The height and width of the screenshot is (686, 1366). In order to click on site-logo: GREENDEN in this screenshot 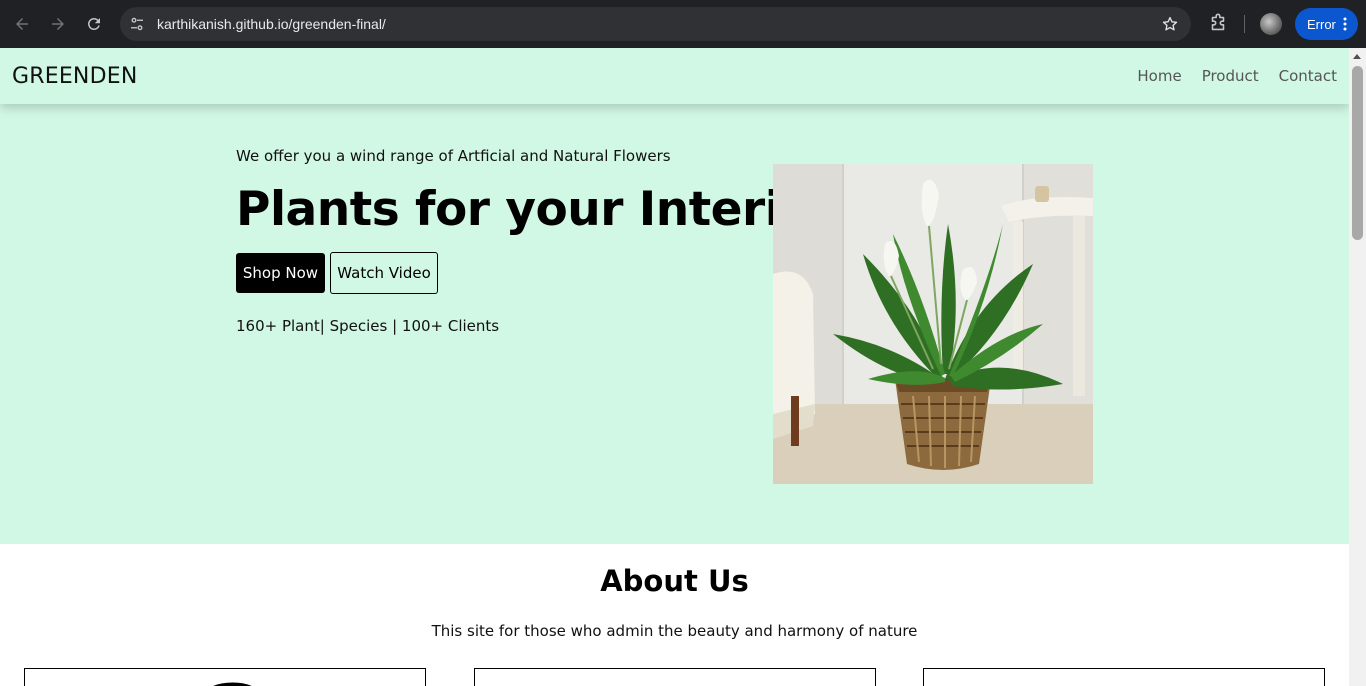, I will do `click(75, 76)`.